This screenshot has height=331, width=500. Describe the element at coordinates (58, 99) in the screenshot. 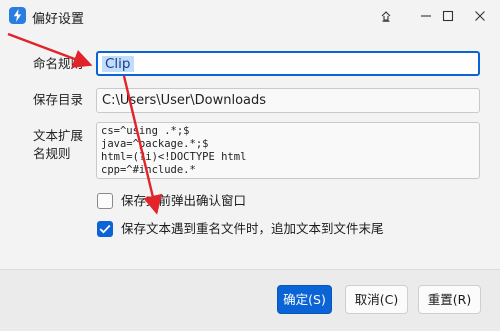

I see `save-directory-label: 保存目录` at that location.